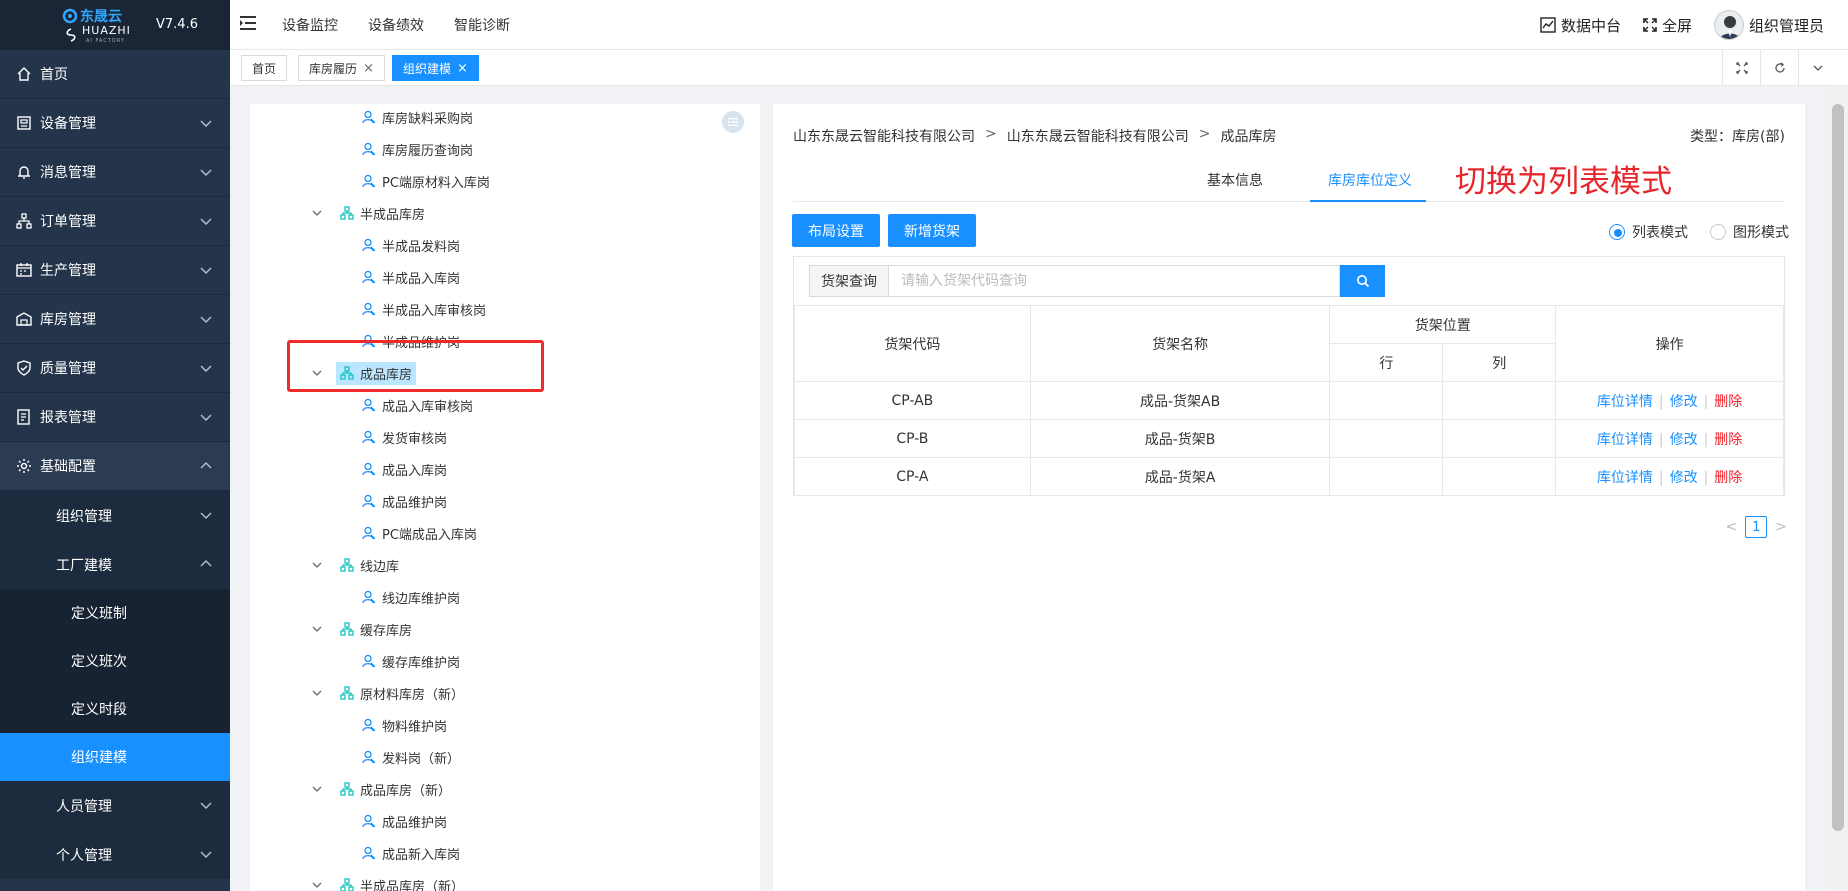  I want to click on sidebar-subsubitem-2: 定义时段, so click(115, 709).